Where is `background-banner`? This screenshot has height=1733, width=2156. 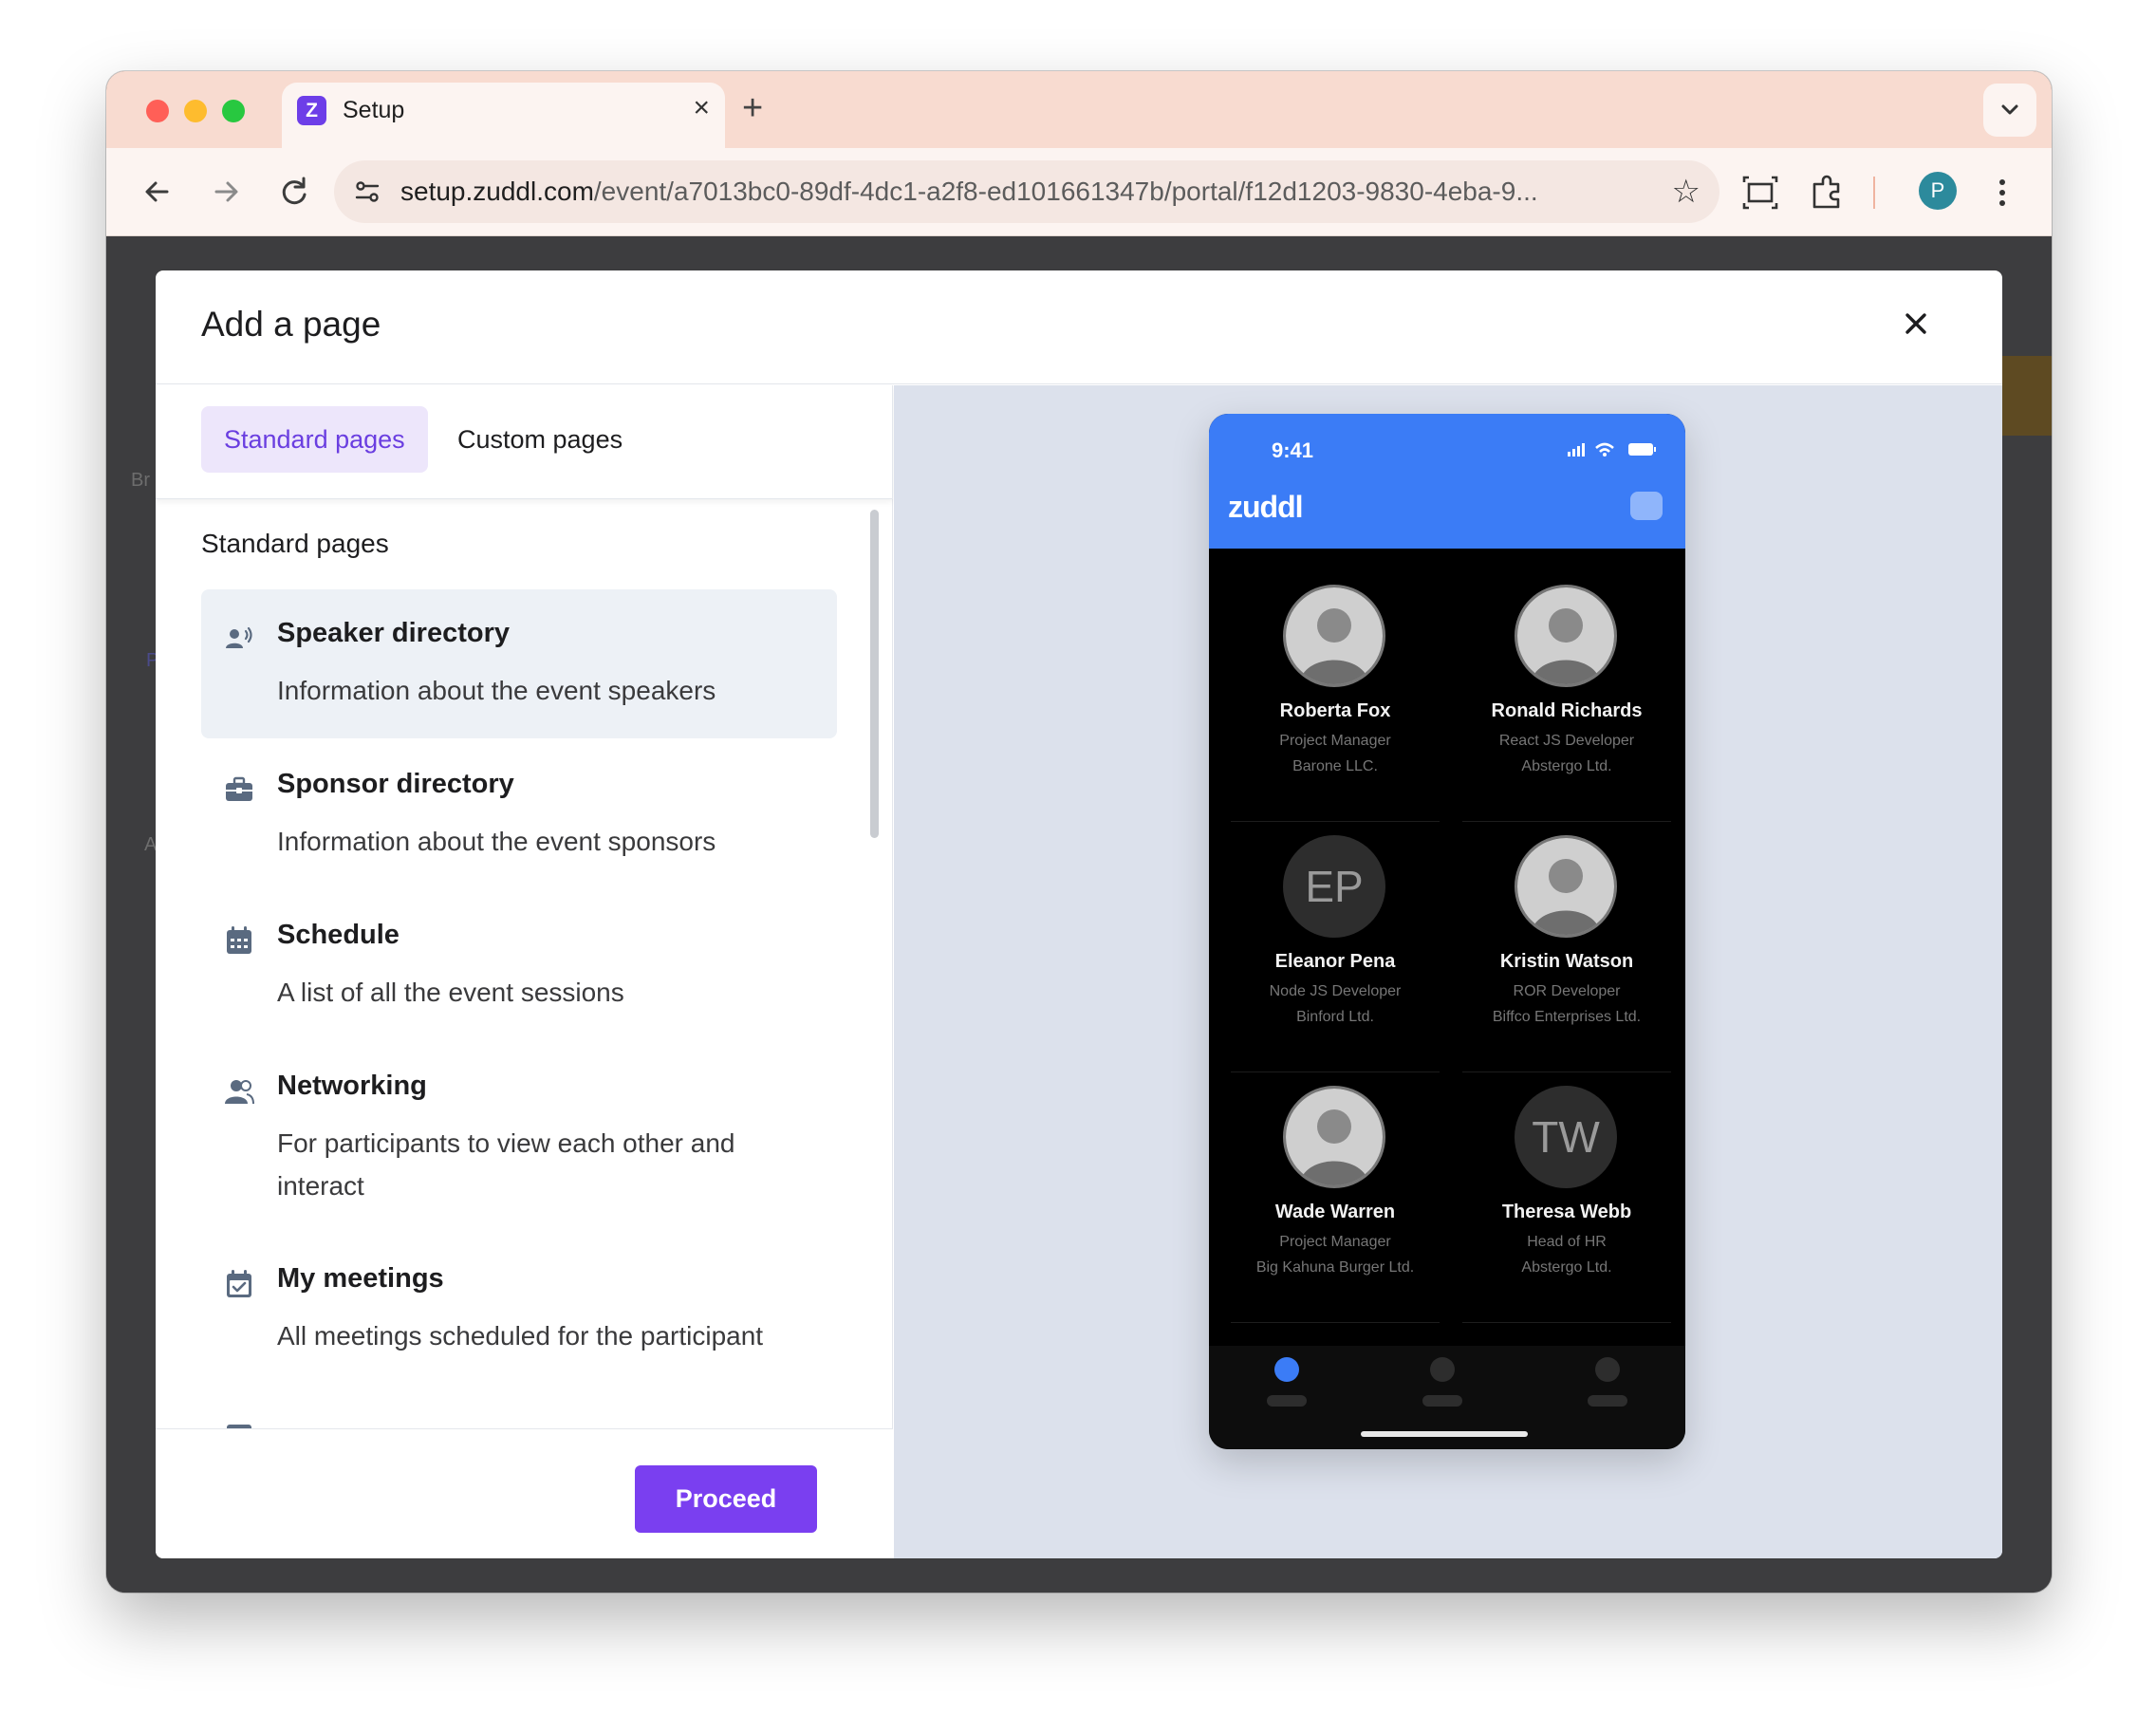
background-banner is located at coordinates (2023, 396).